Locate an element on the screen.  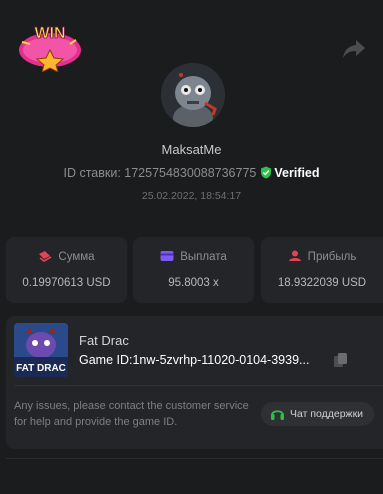
copy-icon is located at coordinates (340, 360).